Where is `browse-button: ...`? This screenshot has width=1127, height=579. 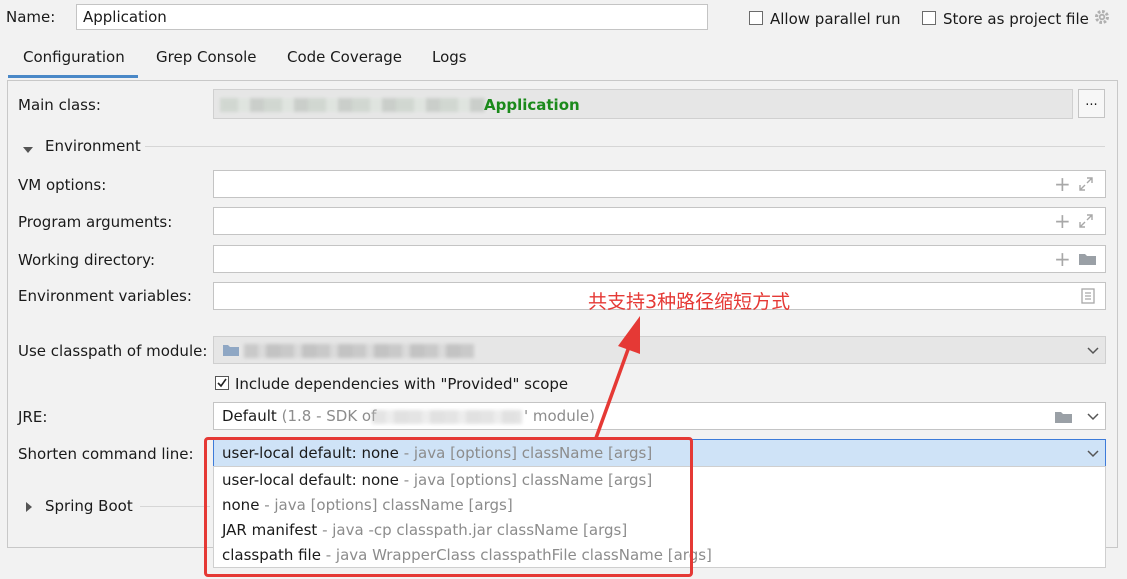
browse-button: ... is located at coordinates (1091, 103).